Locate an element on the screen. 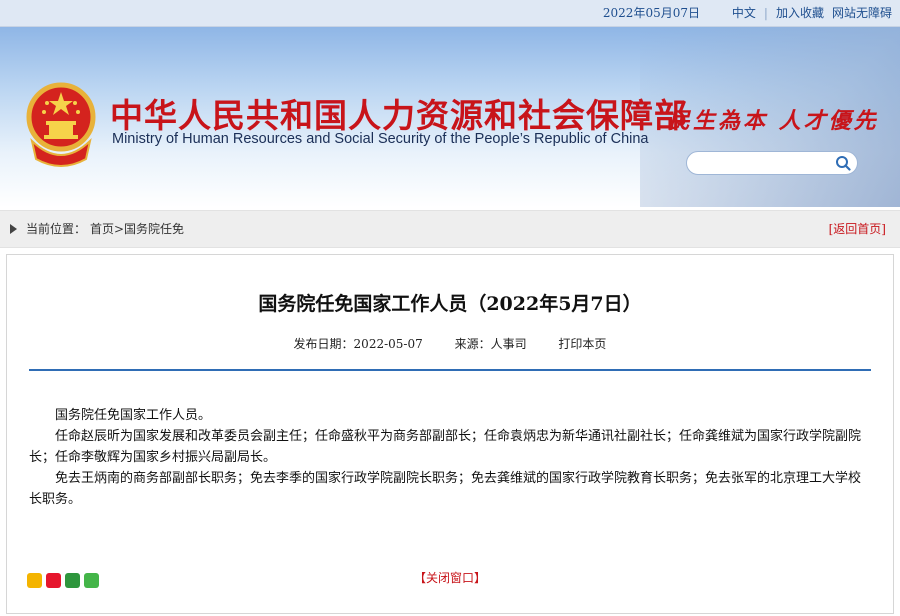 The image size is (900, 616). motto-calligraphy: 民生為本 人才優先 is located at coordinates (773, 121).